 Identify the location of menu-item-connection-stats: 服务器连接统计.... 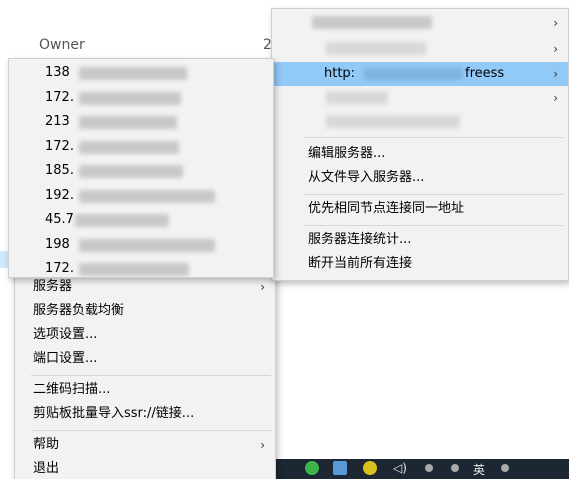
(420, 240).